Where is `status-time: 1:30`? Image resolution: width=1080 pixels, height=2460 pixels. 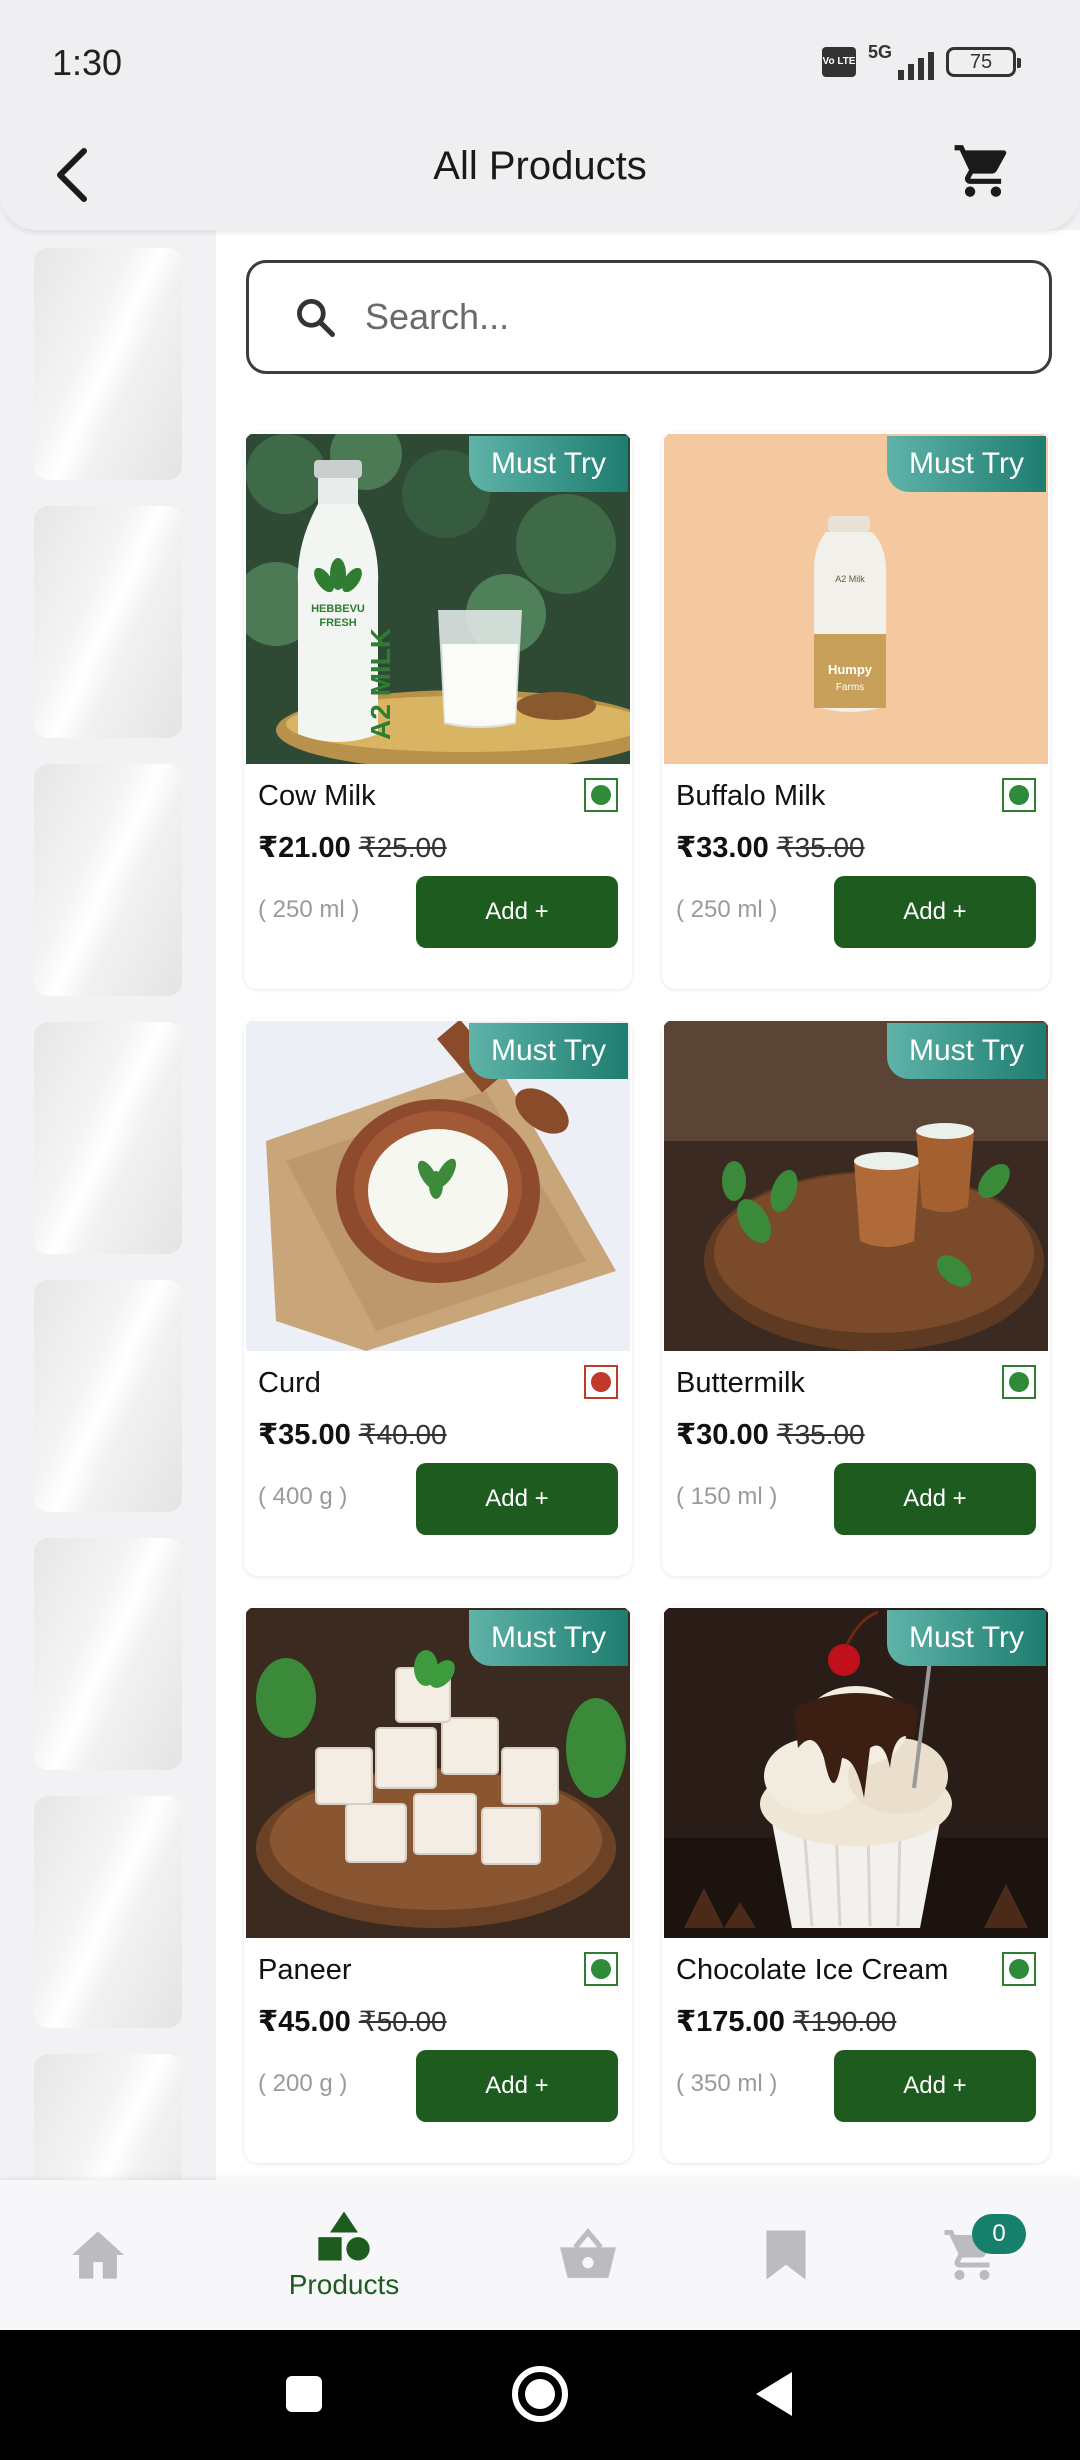
status-time: 1:30 is located at coordinates (87, 62).